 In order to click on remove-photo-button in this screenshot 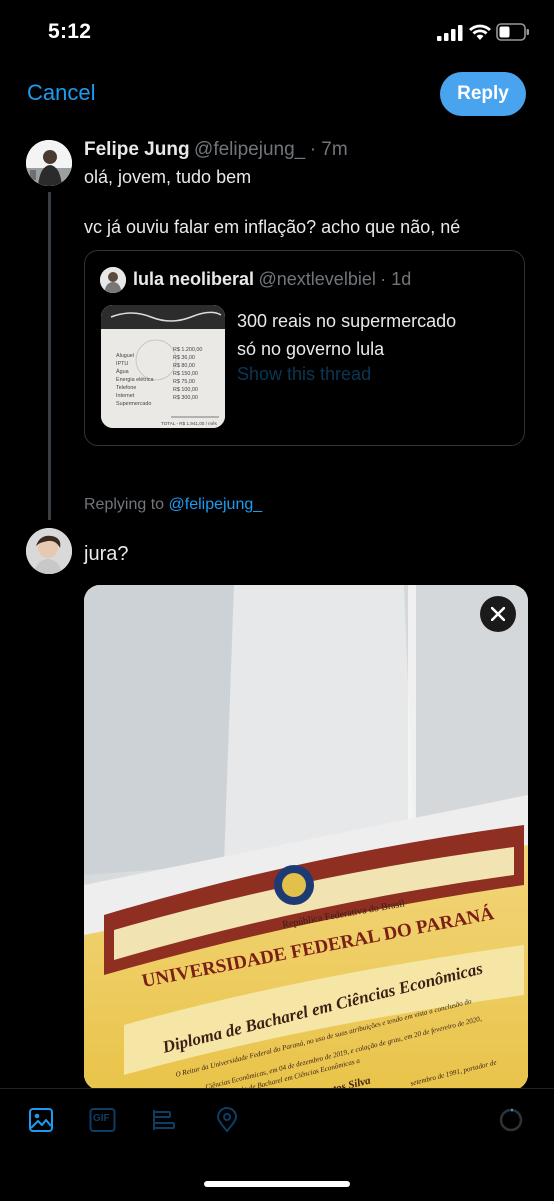, I will do `click(498, 614)`.